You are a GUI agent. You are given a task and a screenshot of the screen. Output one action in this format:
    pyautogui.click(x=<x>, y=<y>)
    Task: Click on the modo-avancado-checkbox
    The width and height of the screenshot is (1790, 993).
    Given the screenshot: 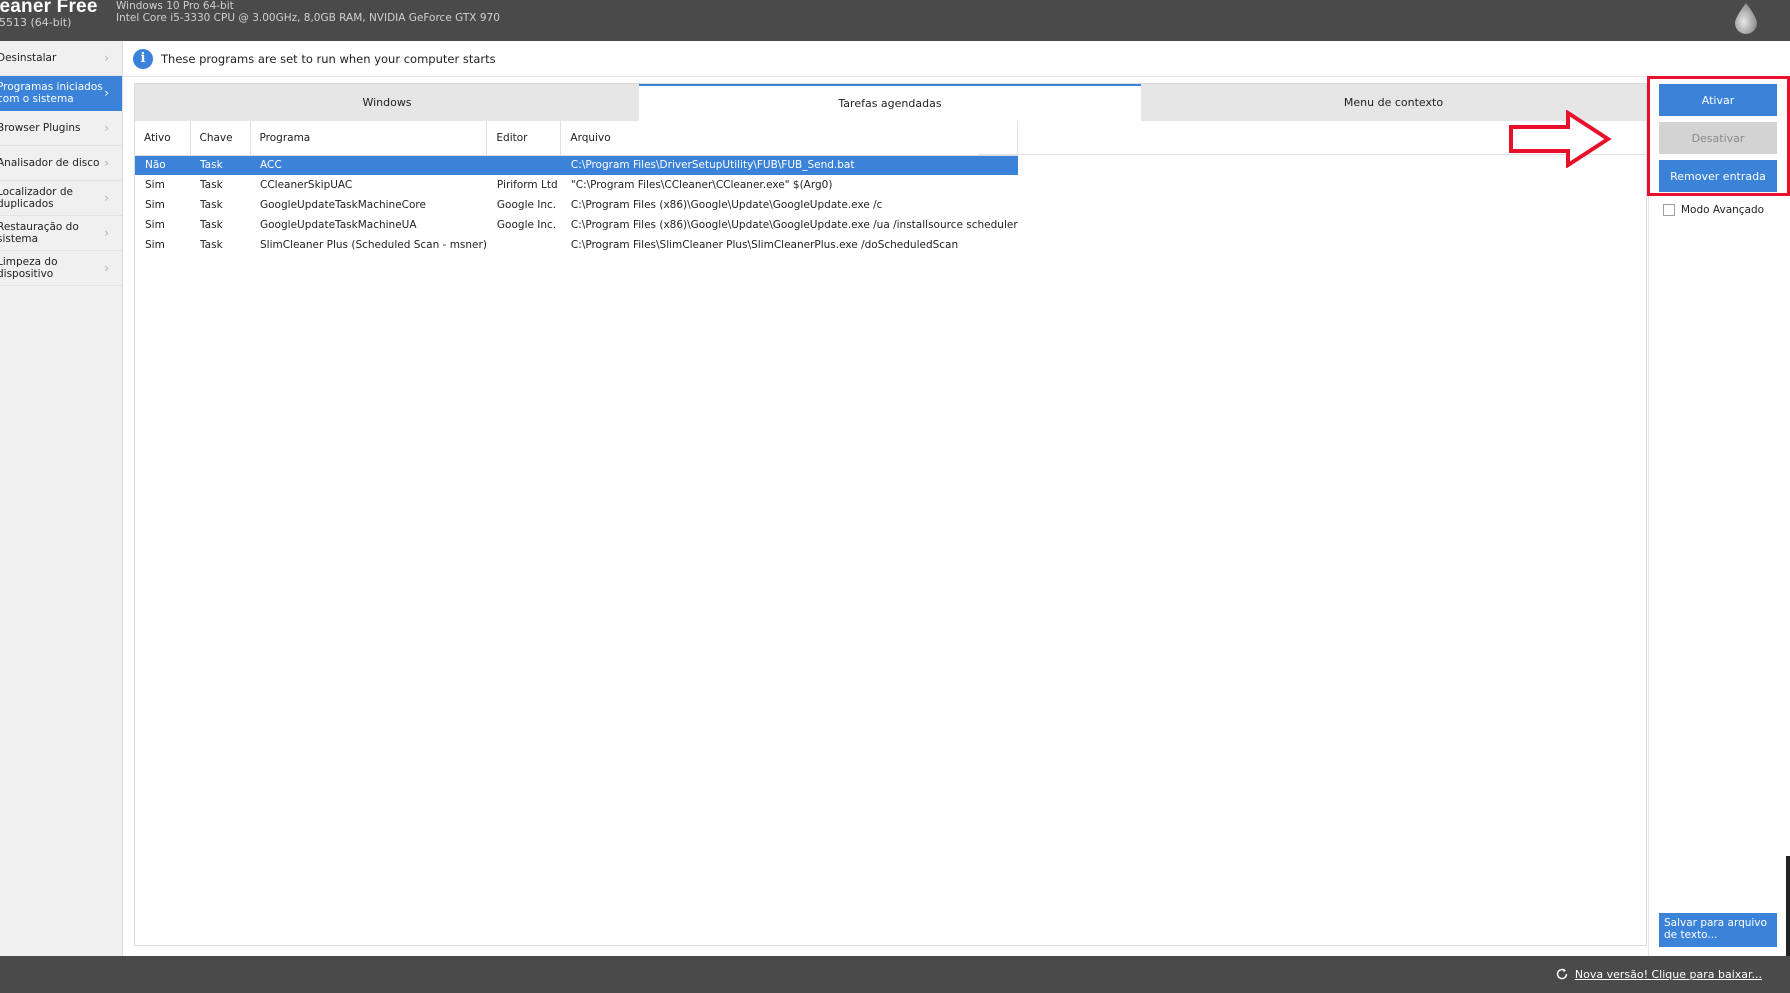 What is the action you would take?
    pyautogui.click(x=1669, y=210)
    